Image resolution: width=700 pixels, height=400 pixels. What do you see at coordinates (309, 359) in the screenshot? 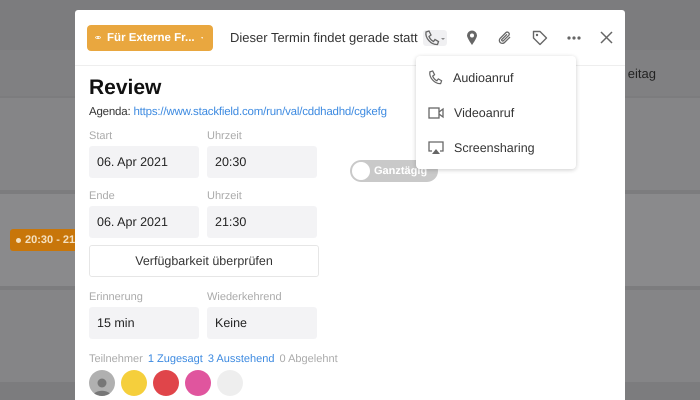
I see `declined-count: 0 Abgelehnt` at bounding box center [309, 359].